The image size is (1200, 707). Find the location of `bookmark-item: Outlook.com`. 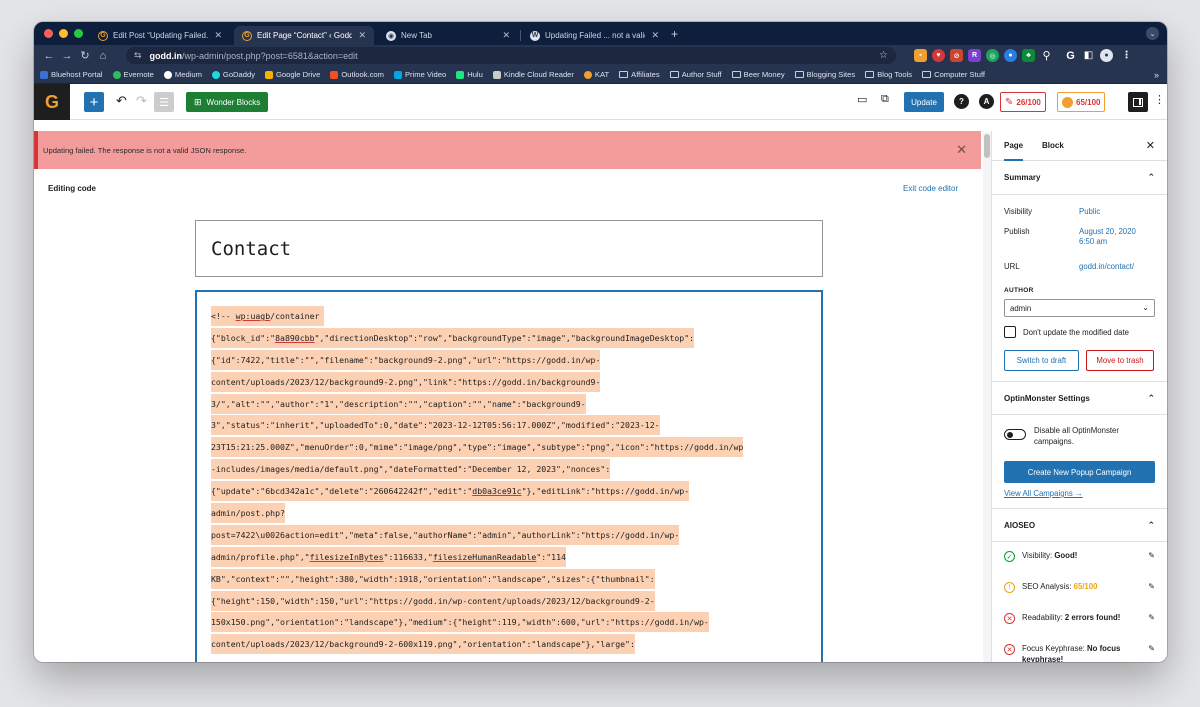

bookmark-item: Outlook.com is located at coordinates (357, 74).